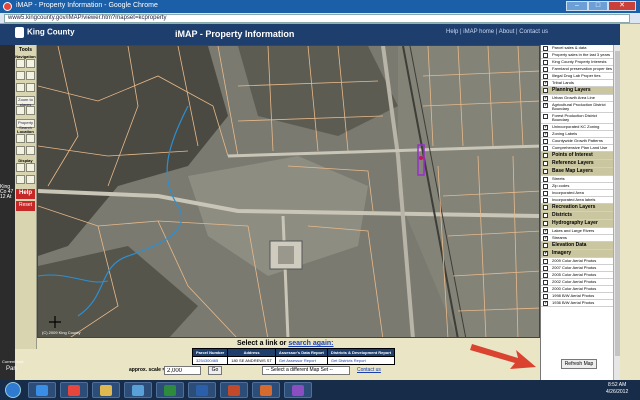  Describe the element at coordinates (106, 390) in the screenshot. I see `taskbar-explorer` at that location.